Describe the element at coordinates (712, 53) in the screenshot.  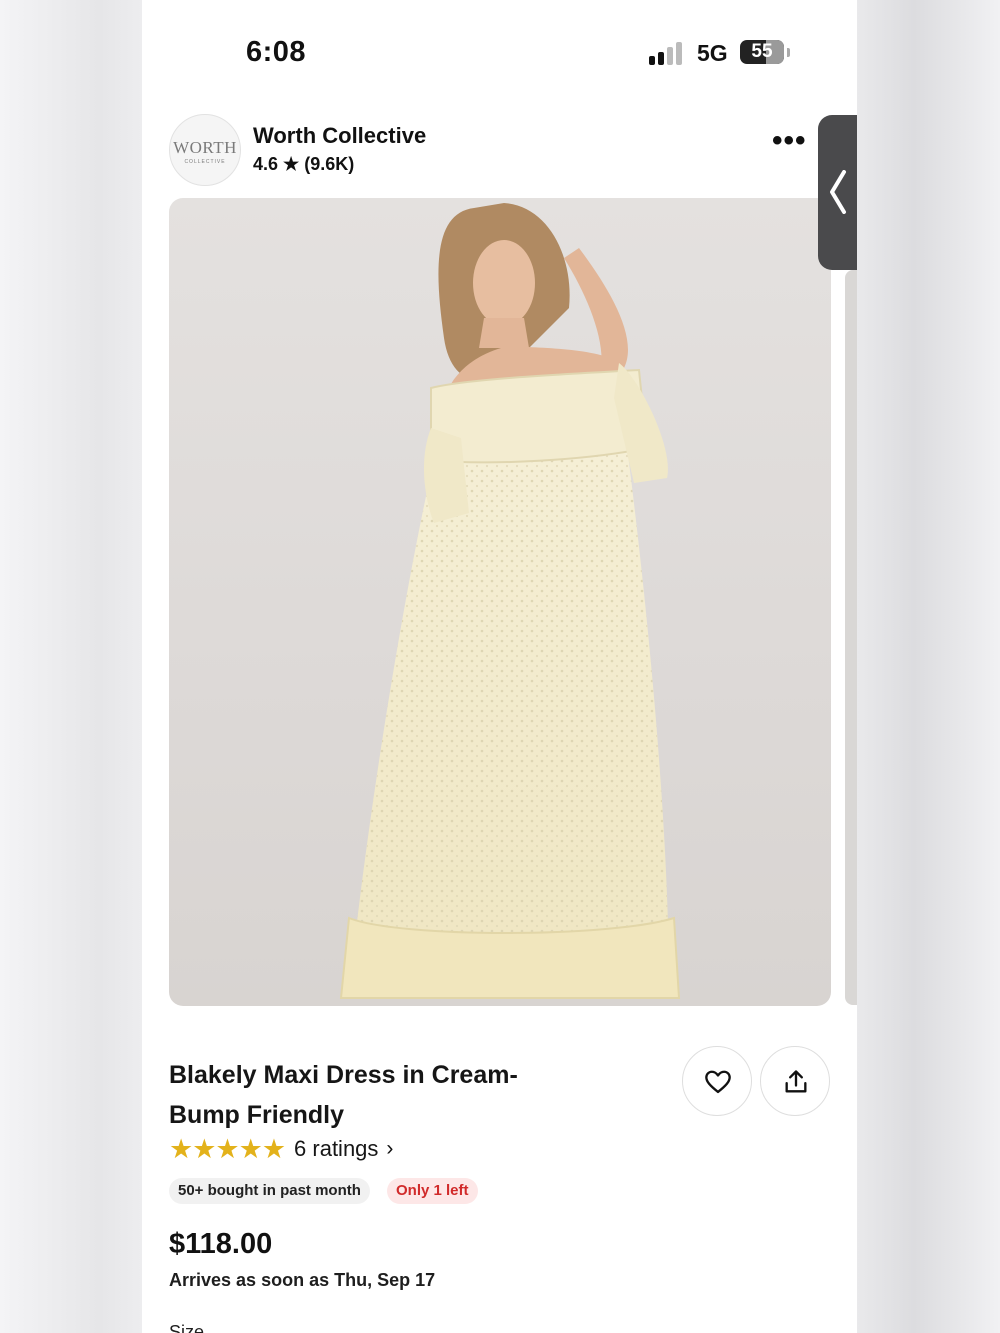
I see `network-type: 5G` at that location.